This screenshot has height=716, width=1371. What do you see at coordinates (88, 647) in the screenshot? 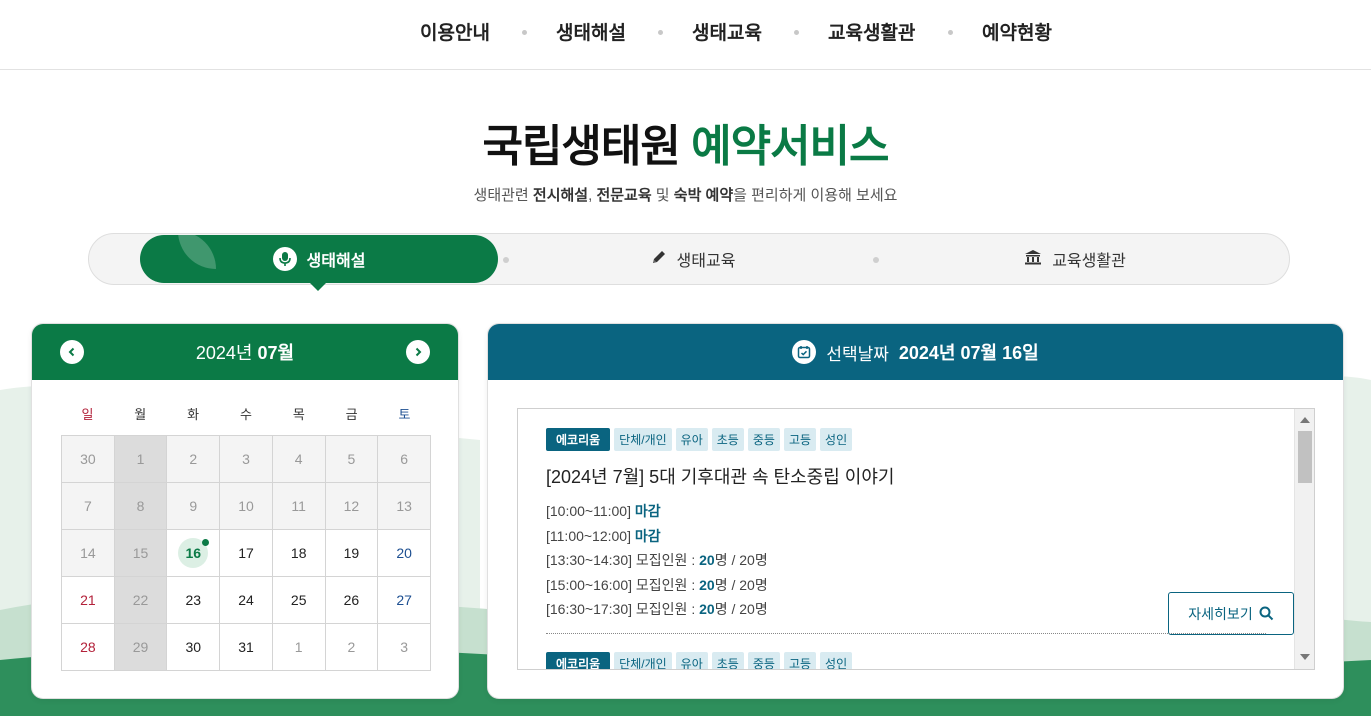
I see `calendar-day: 28` at bounding box center [88, 647].